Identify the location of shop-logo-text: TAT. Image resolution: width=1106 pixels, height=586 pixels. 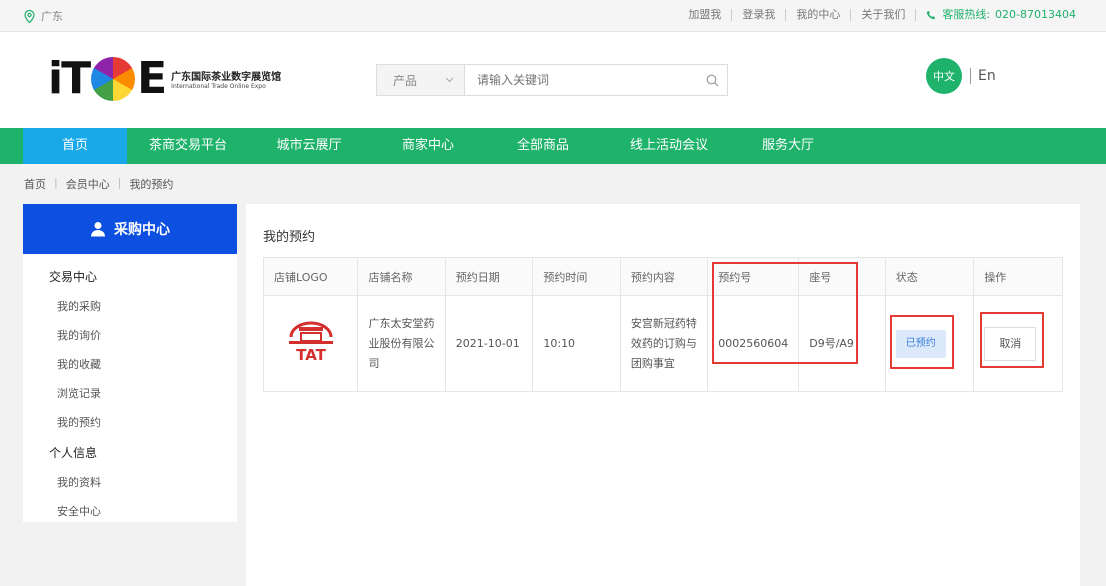
(311, 355).